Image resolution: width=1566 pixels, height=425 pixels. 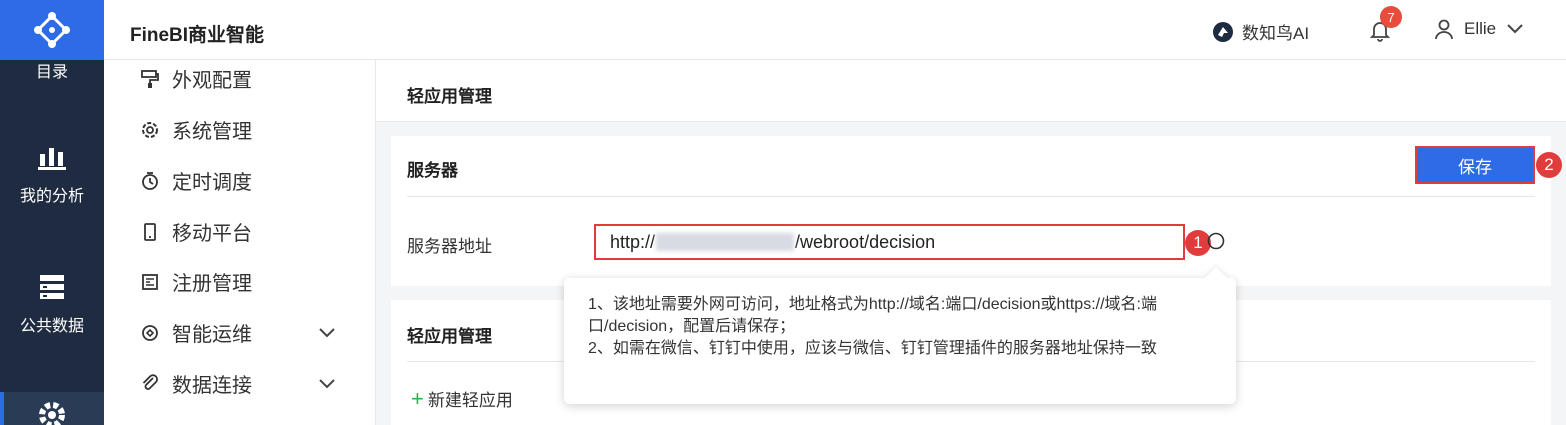 I want to click on ai-assistant-button: 数知鸟AI, so click(x=1260, y=31).